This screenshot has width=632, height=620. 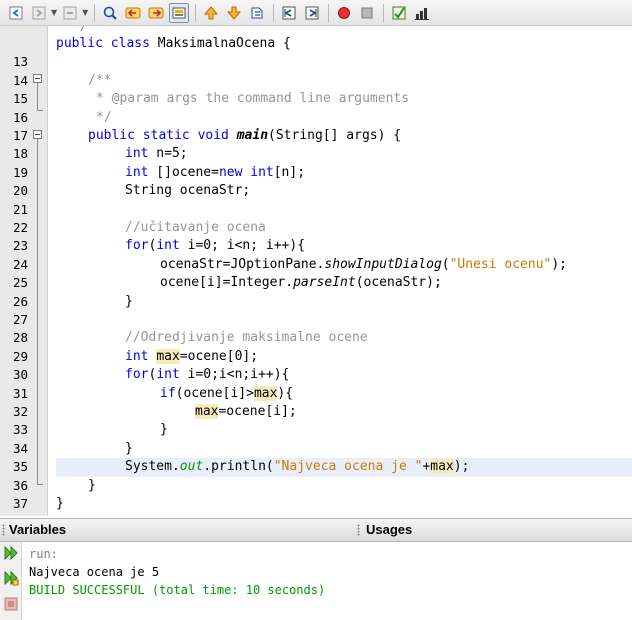 What do you see at coordinates (422, 13) in the screenshot?
I see `chart-icon` at bounding box center [422, 13].